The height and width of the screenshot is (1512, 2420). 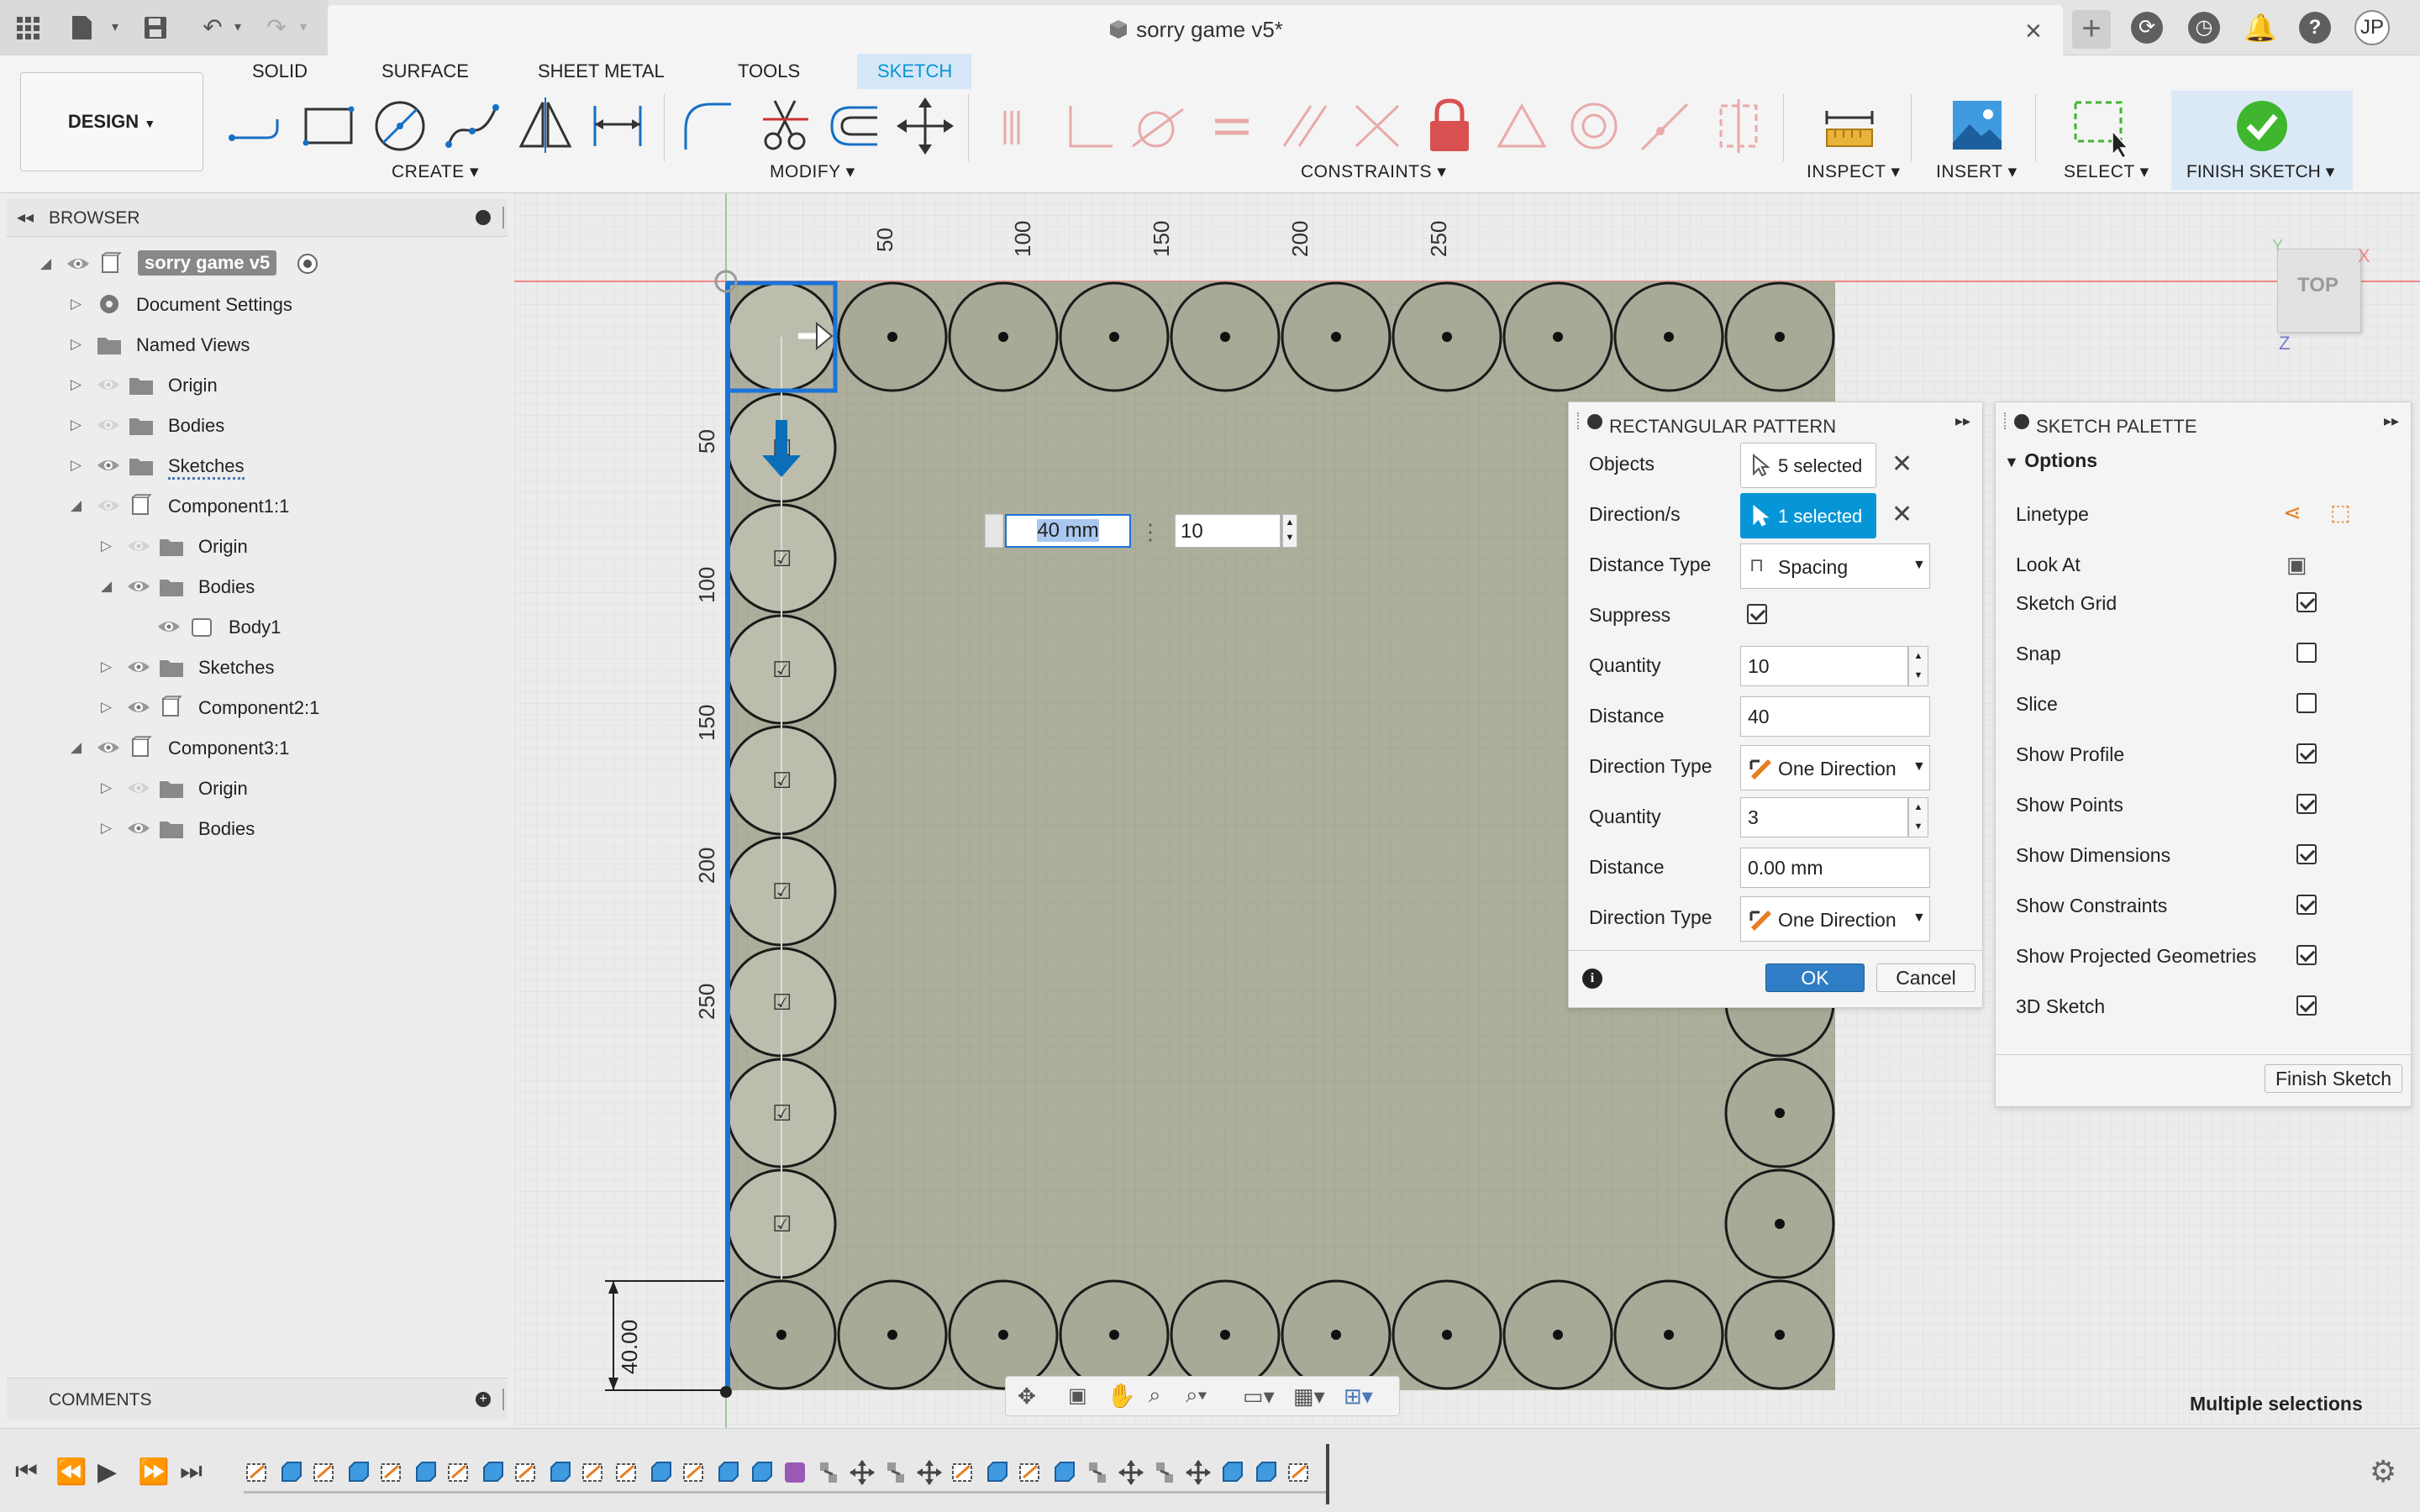 I want to click on tab-tools: TOOLS, so click(x=769, y=71).